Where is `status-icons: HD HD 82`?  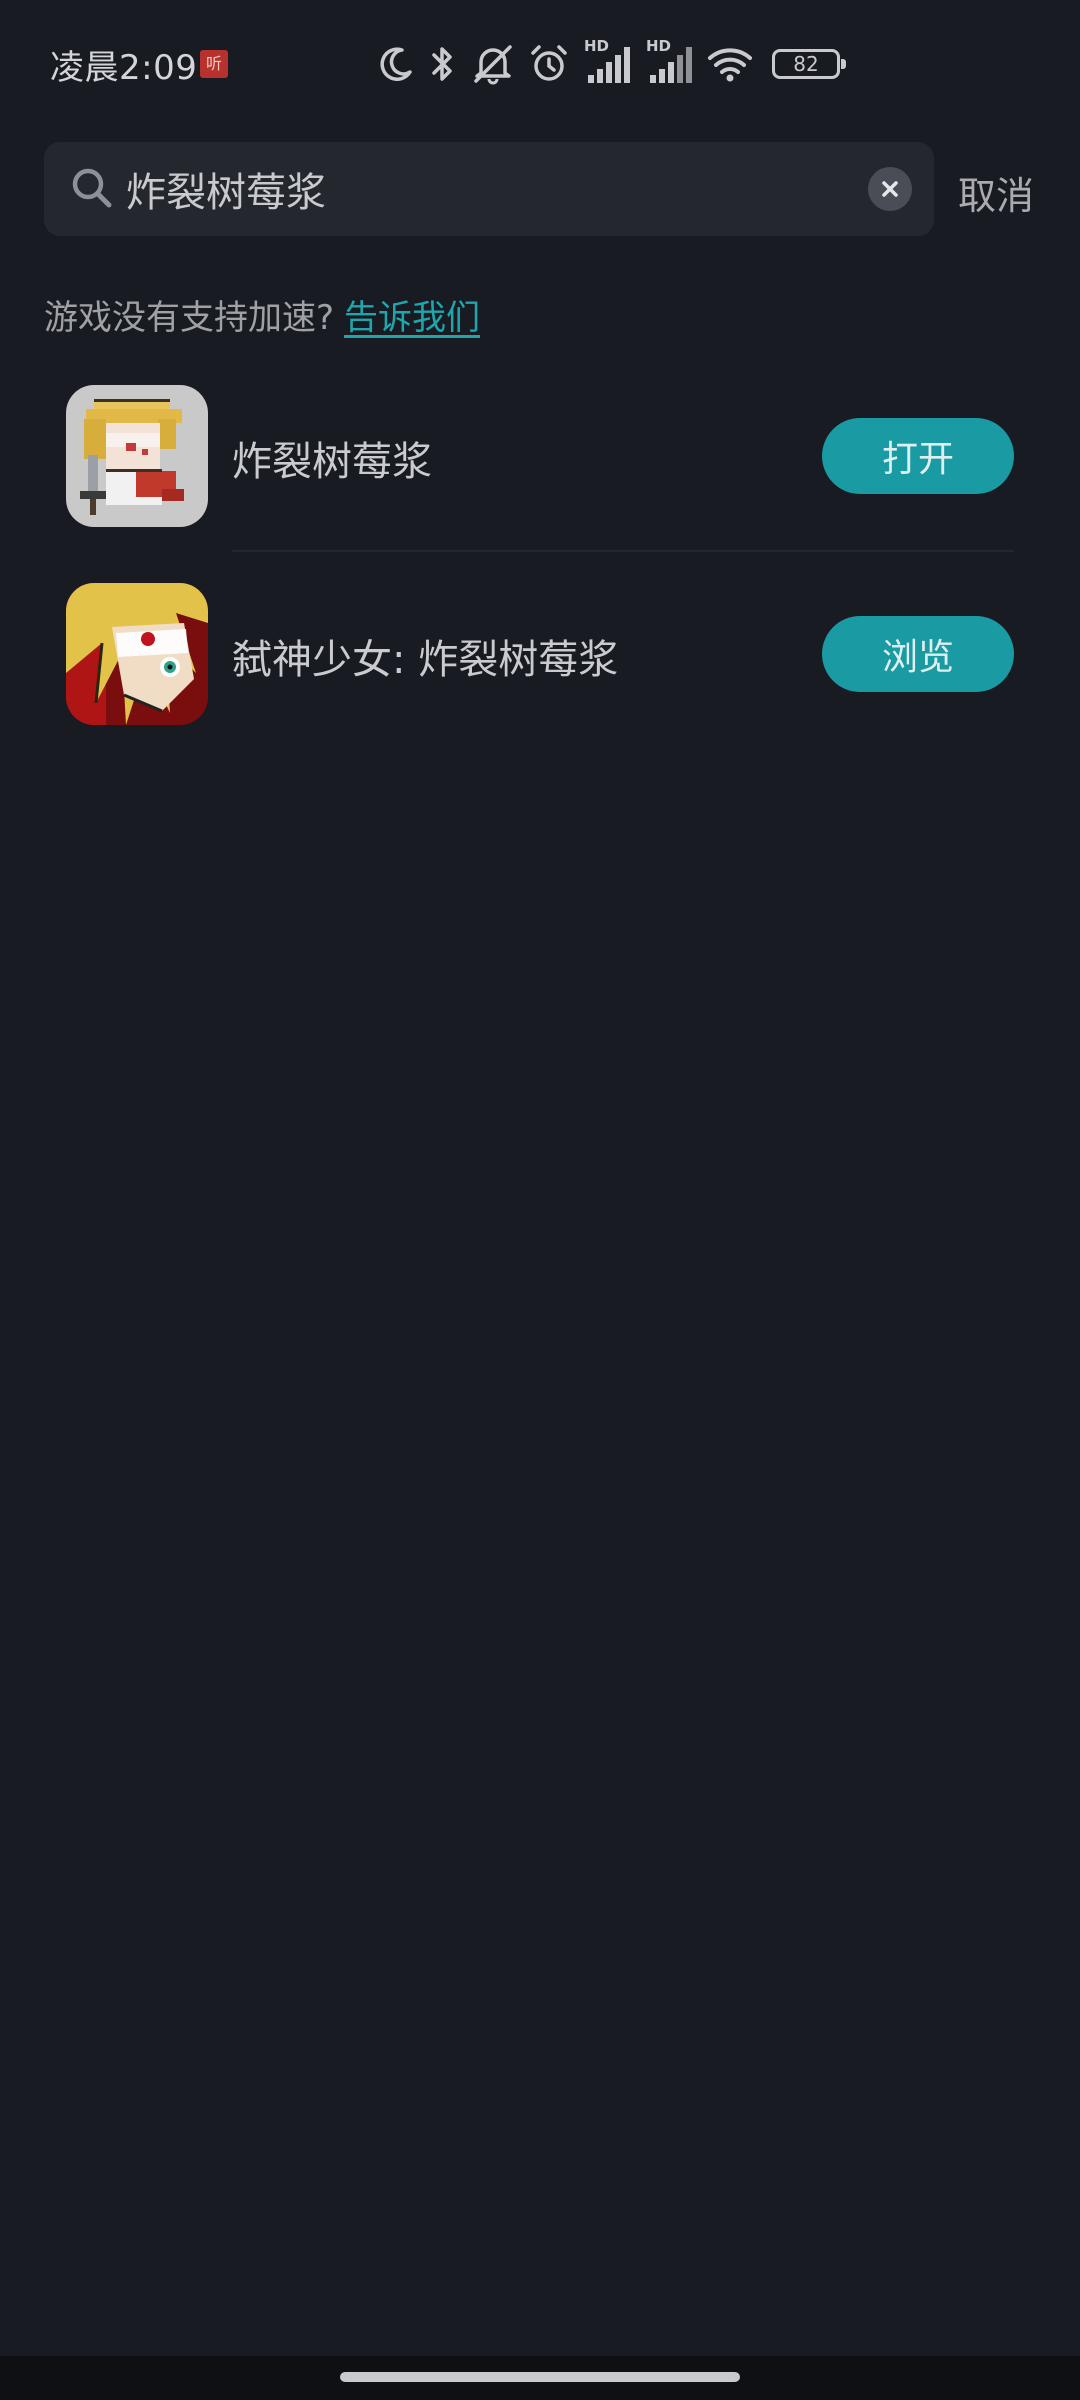 status-icons: HD HD 82 is located at coordinates (611, 63).